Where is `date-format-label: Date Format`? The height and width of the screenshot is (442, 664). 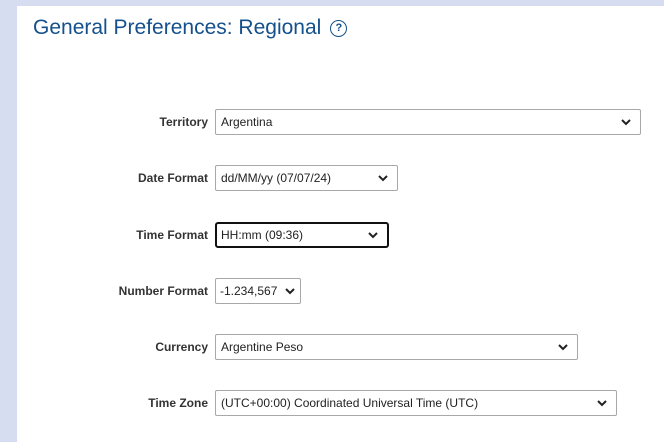 date-format-label: Date Format is located at coordinates (172, 178).